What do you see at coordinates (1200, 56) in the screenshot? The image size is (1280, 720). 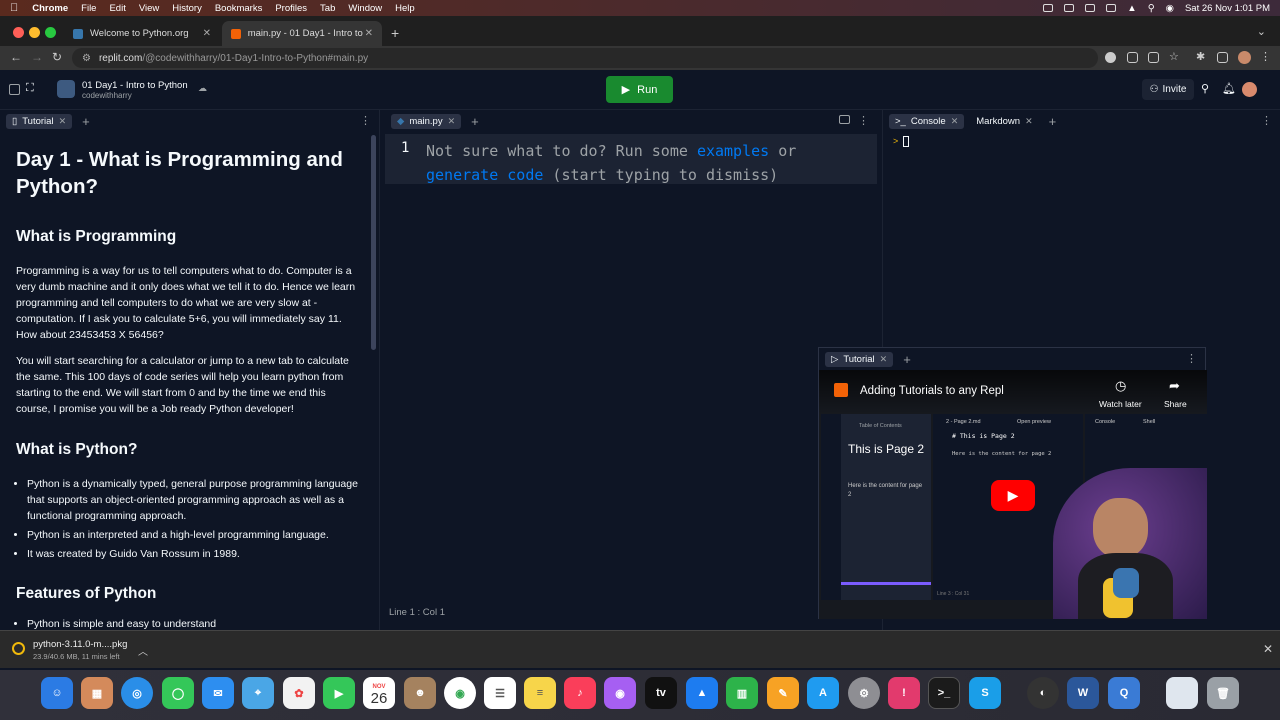 I see `extensions-icon: ✱` at bounding box center [1200, 56].